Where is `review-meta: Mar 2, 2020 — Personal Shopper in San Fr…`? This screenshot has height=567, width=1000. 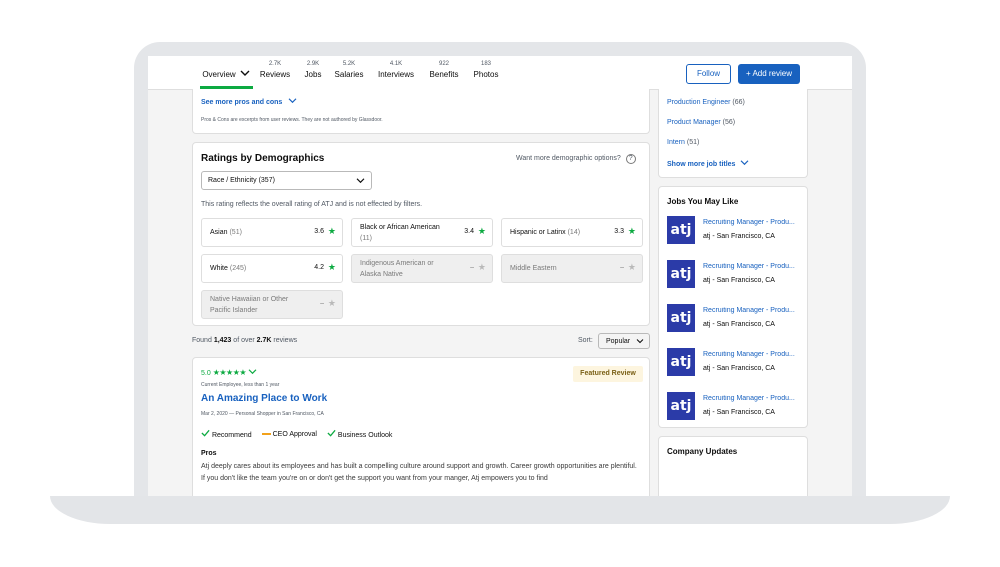 review-meta: Mar 2, 2020 — Personal Shopper in San Fr… is located at coordinates (262, 414).